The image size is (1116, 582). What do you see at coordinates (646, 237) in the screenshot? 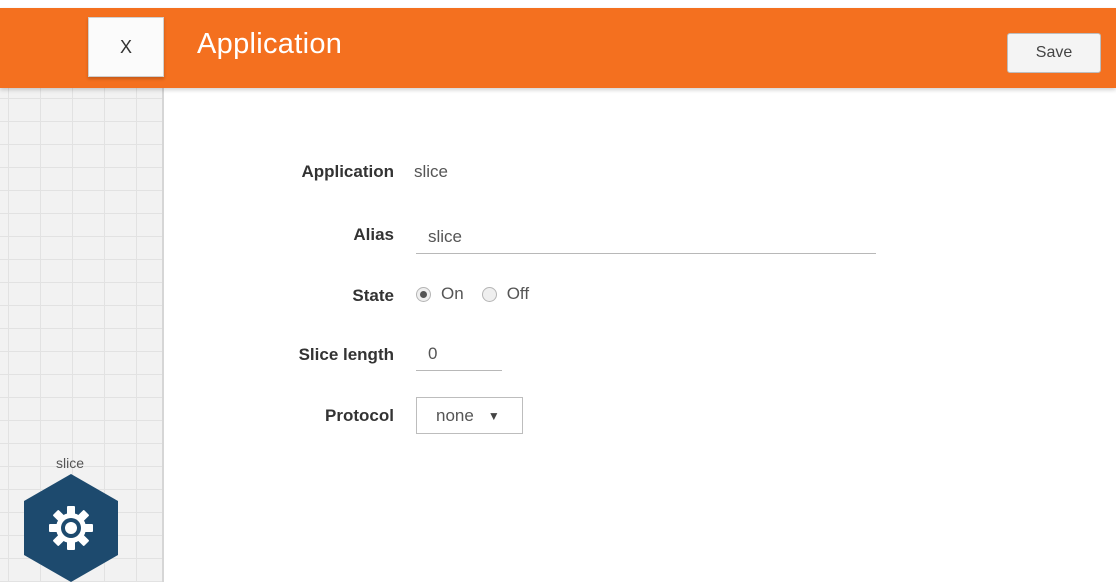
I see `alias-input` at bounding box center [646, 237].